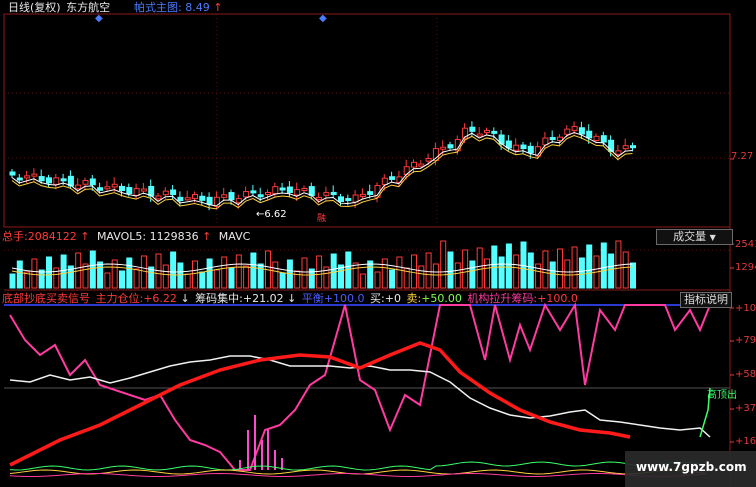 The image size is (756, 487). Describe the element at coordinates (160, 298) in the screenshot. I see `main-position-value: +6.22` at that location.